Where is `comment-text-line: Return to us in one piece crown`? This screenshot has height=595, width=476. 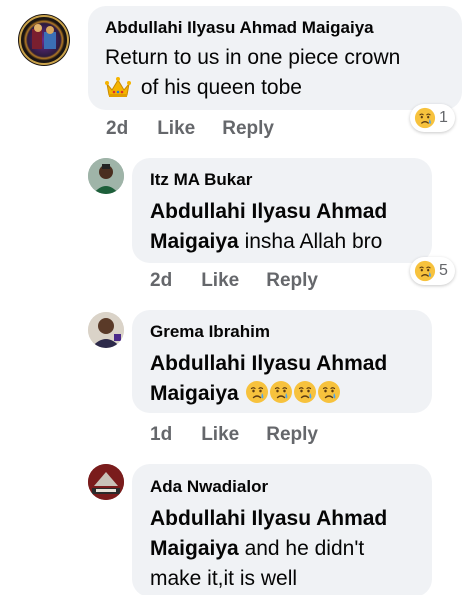 comment-text-line: Return to us in one piece crown is located at coordinates (253, 57).